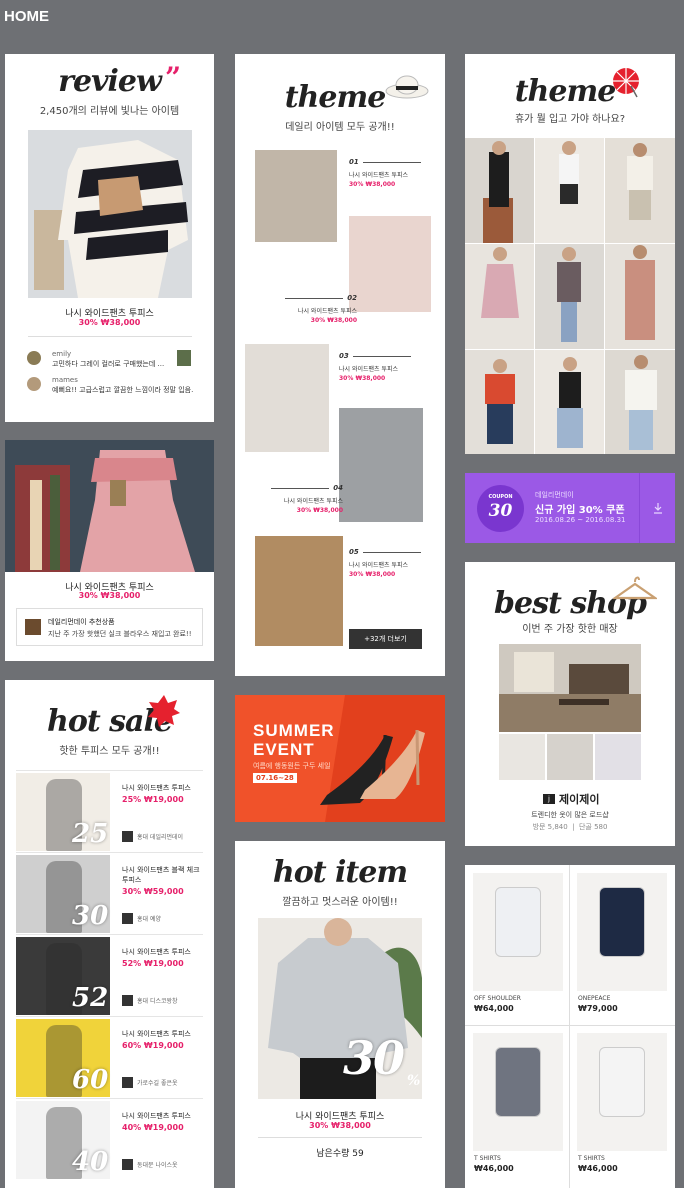 This screenshot has height=1188, width=684. I want to click on grid-divider, so click(570, 1025).